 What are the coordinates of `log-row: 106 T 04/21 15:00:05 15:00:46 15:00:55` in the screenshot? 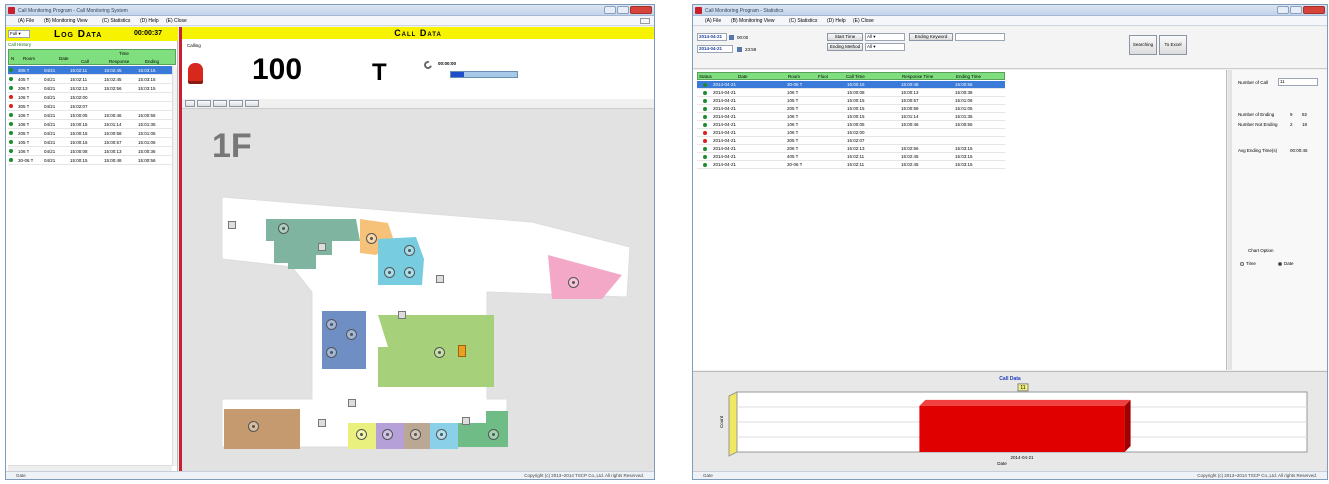 It's located at (90, 115).